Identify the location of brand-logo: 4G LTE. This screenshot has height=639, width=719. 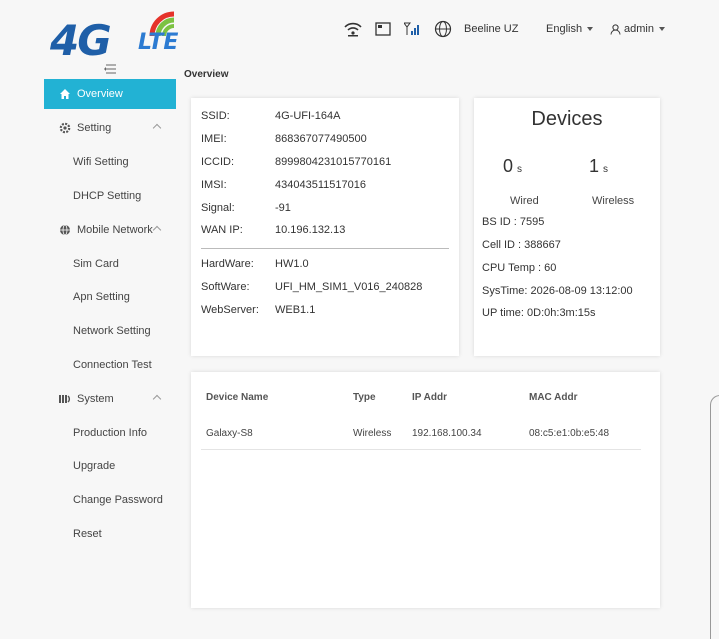
(128, 35).